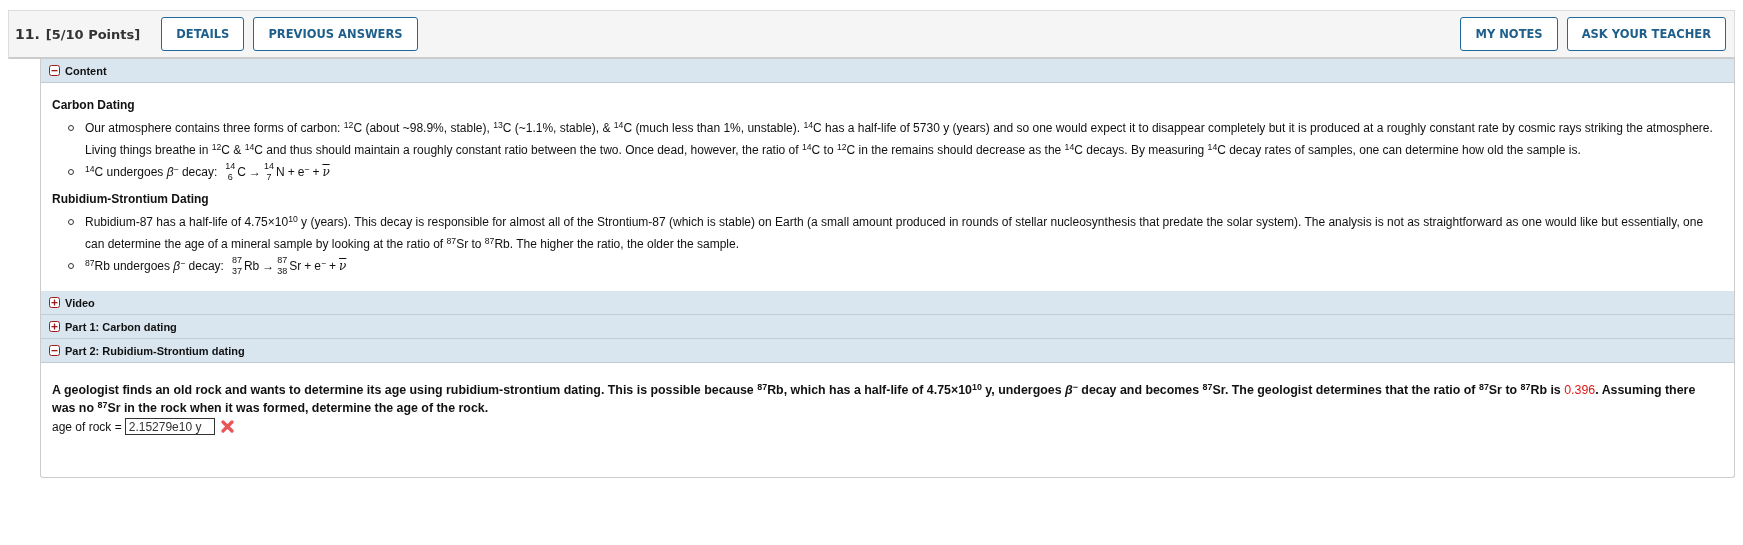 The image size is (1743, 545). What do you see at coordinates (80, 302) in the screenshot?
I see `section-title: Video` at bounding box center [80, 302].